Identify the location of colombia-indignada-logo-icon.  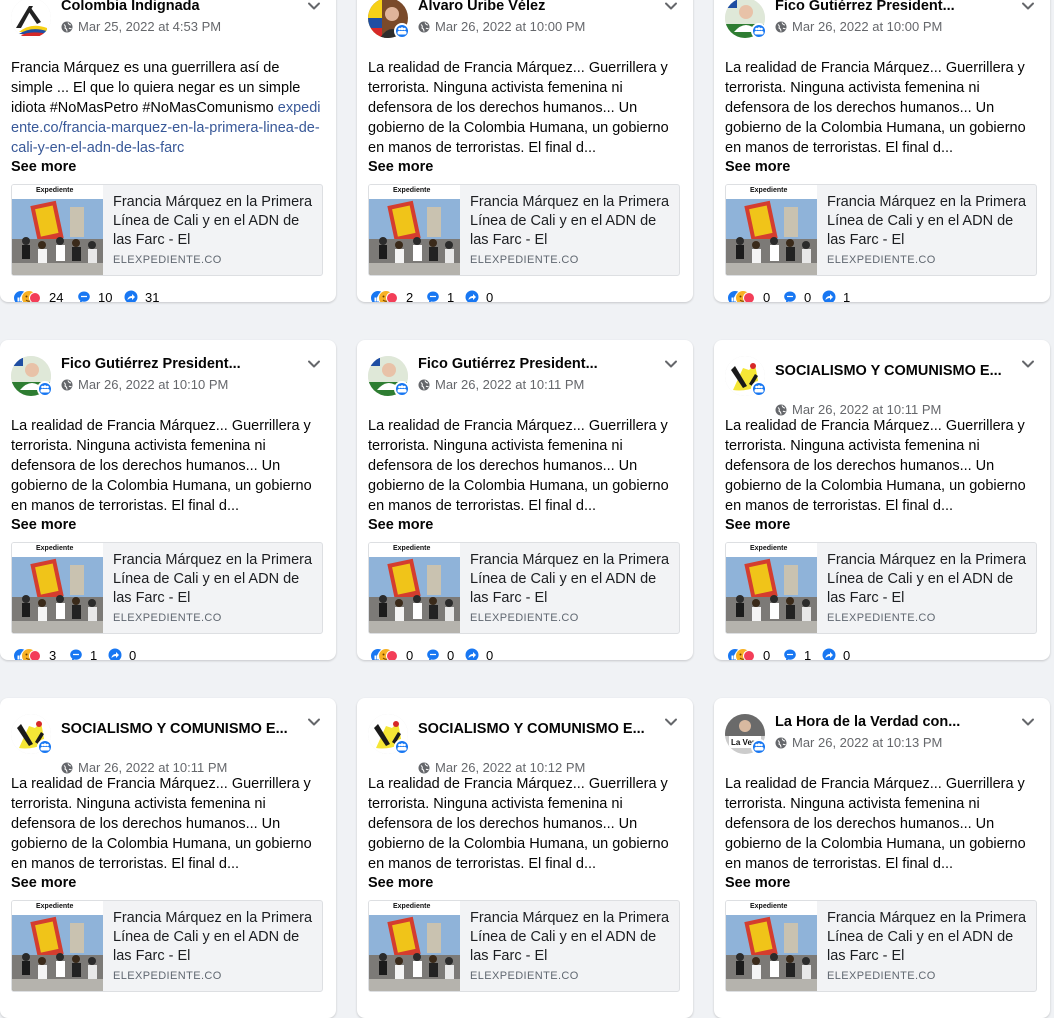
(31, 19).